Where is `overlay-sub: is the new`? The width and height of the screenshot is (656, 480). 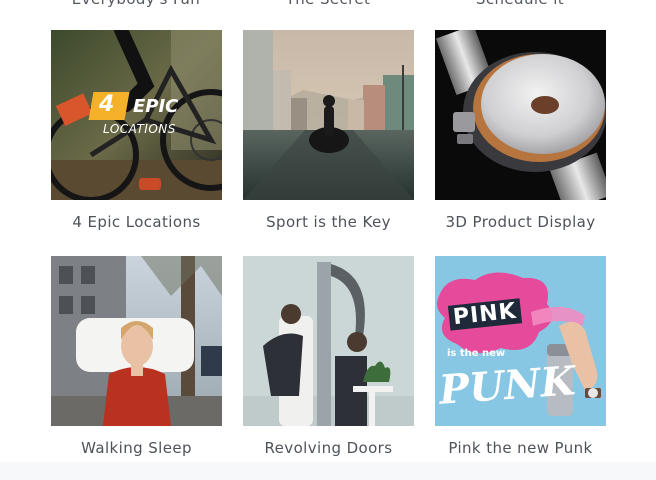
overlay-sub: is the new is located at coordinates (476, 353).